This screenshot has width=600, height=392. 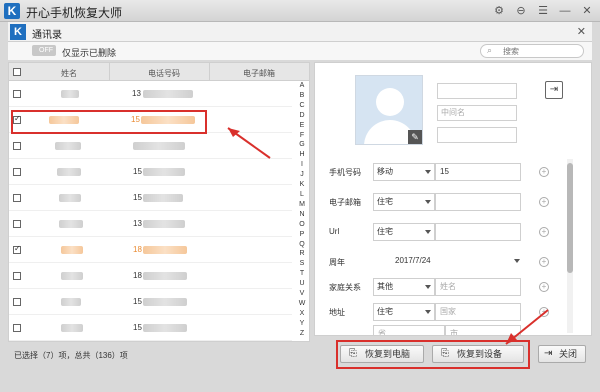 I want to click on restore-to-device-button: ⎘ 恢复到设备, so click(x=478, y=354).